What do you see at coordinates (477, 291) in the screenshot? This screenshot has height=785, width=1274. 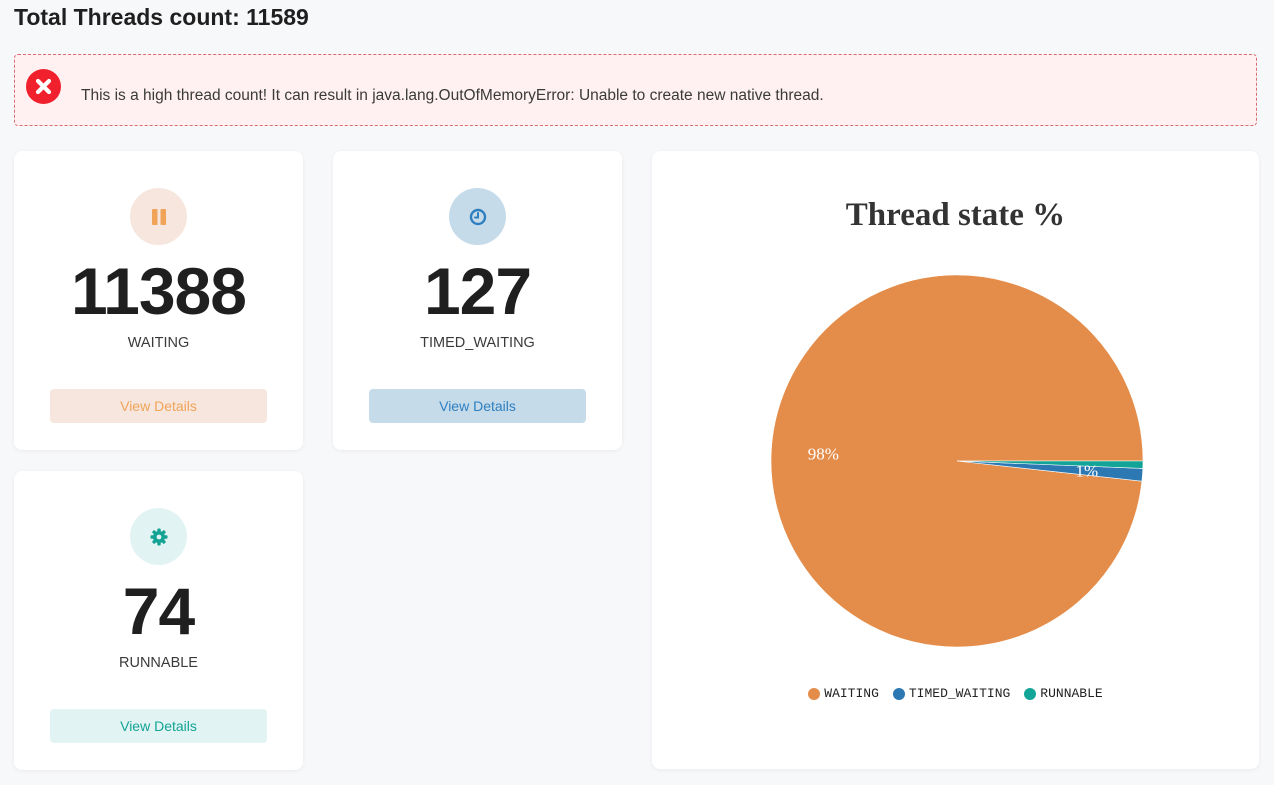 I see `timed-waiting-count: 127` at bounding box center [477, 291].